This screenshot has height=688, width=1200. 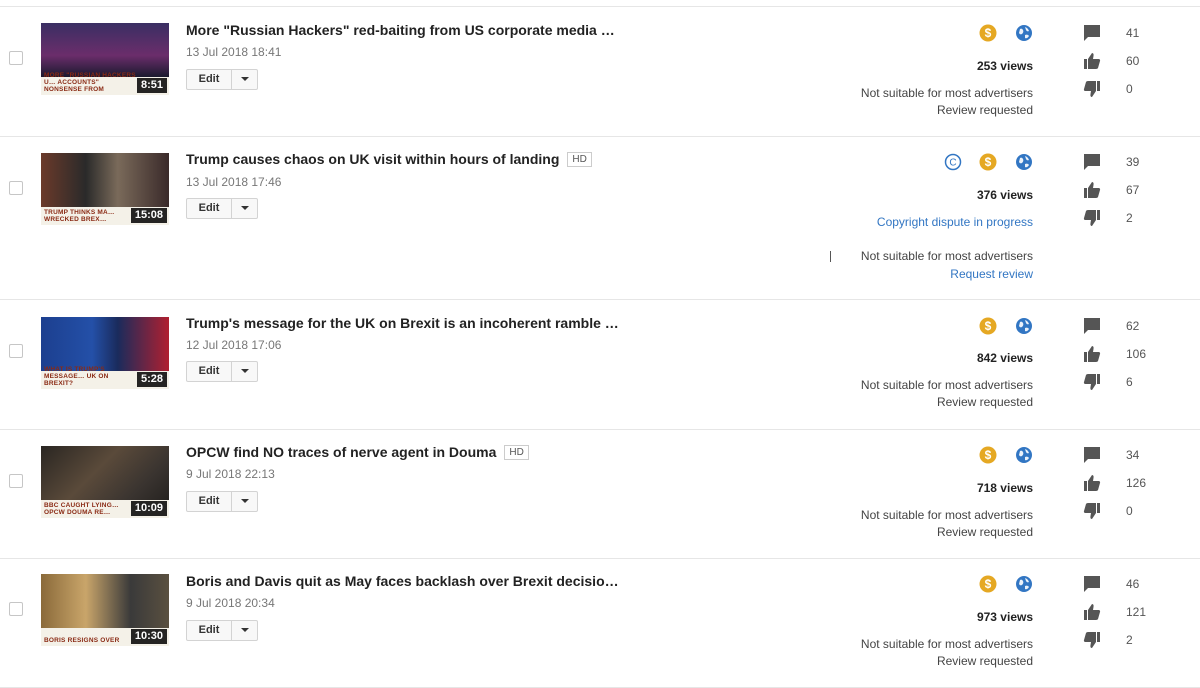 I want to click on dislike-count: 6, so click(x=1129, y=382).